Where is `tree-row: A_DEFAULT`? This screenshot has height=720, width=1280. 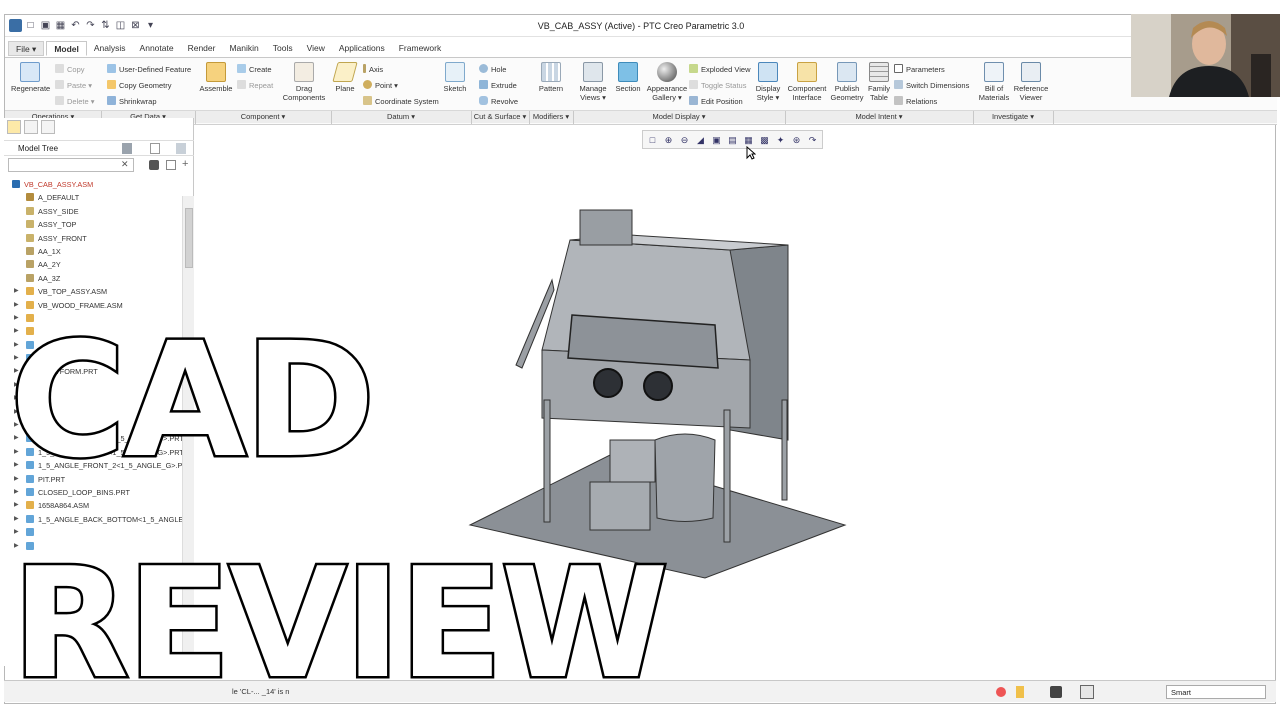 tree-row: A_DEFAULT is located at coordinates (94, 197).